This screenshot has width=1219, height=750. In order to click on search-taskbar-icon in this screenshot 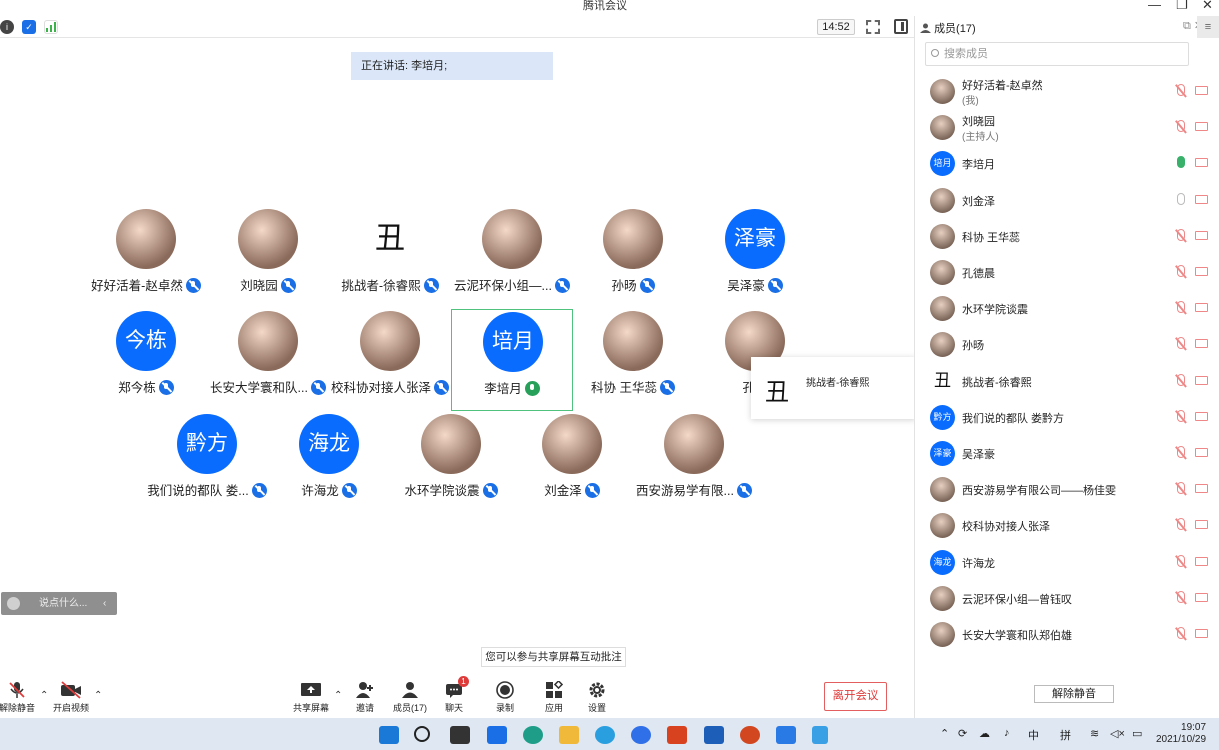, I will do `click(422, 734)`.